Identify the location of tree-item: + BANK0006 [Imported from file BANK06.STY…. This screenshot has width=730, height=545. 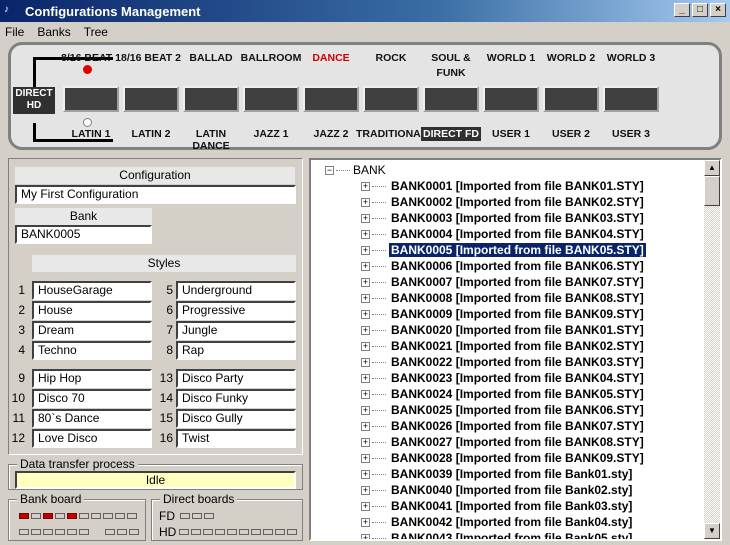
(503, 266).